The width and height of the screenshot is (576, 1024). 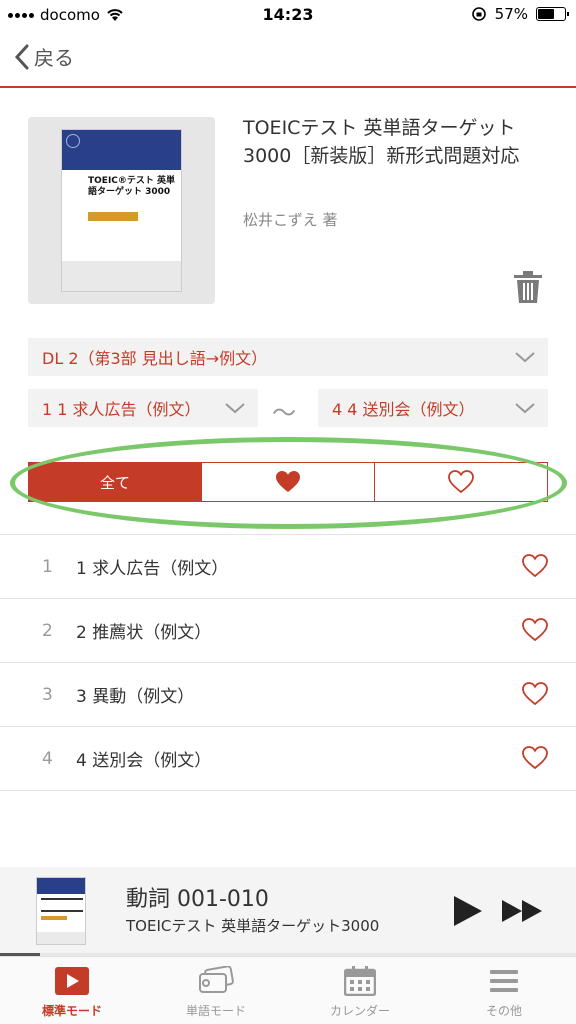 What do you see at coordinates (135, 697) in the screenshot?
I see `item-label: 3 異動（例文）` at bounding box center [135, 697].